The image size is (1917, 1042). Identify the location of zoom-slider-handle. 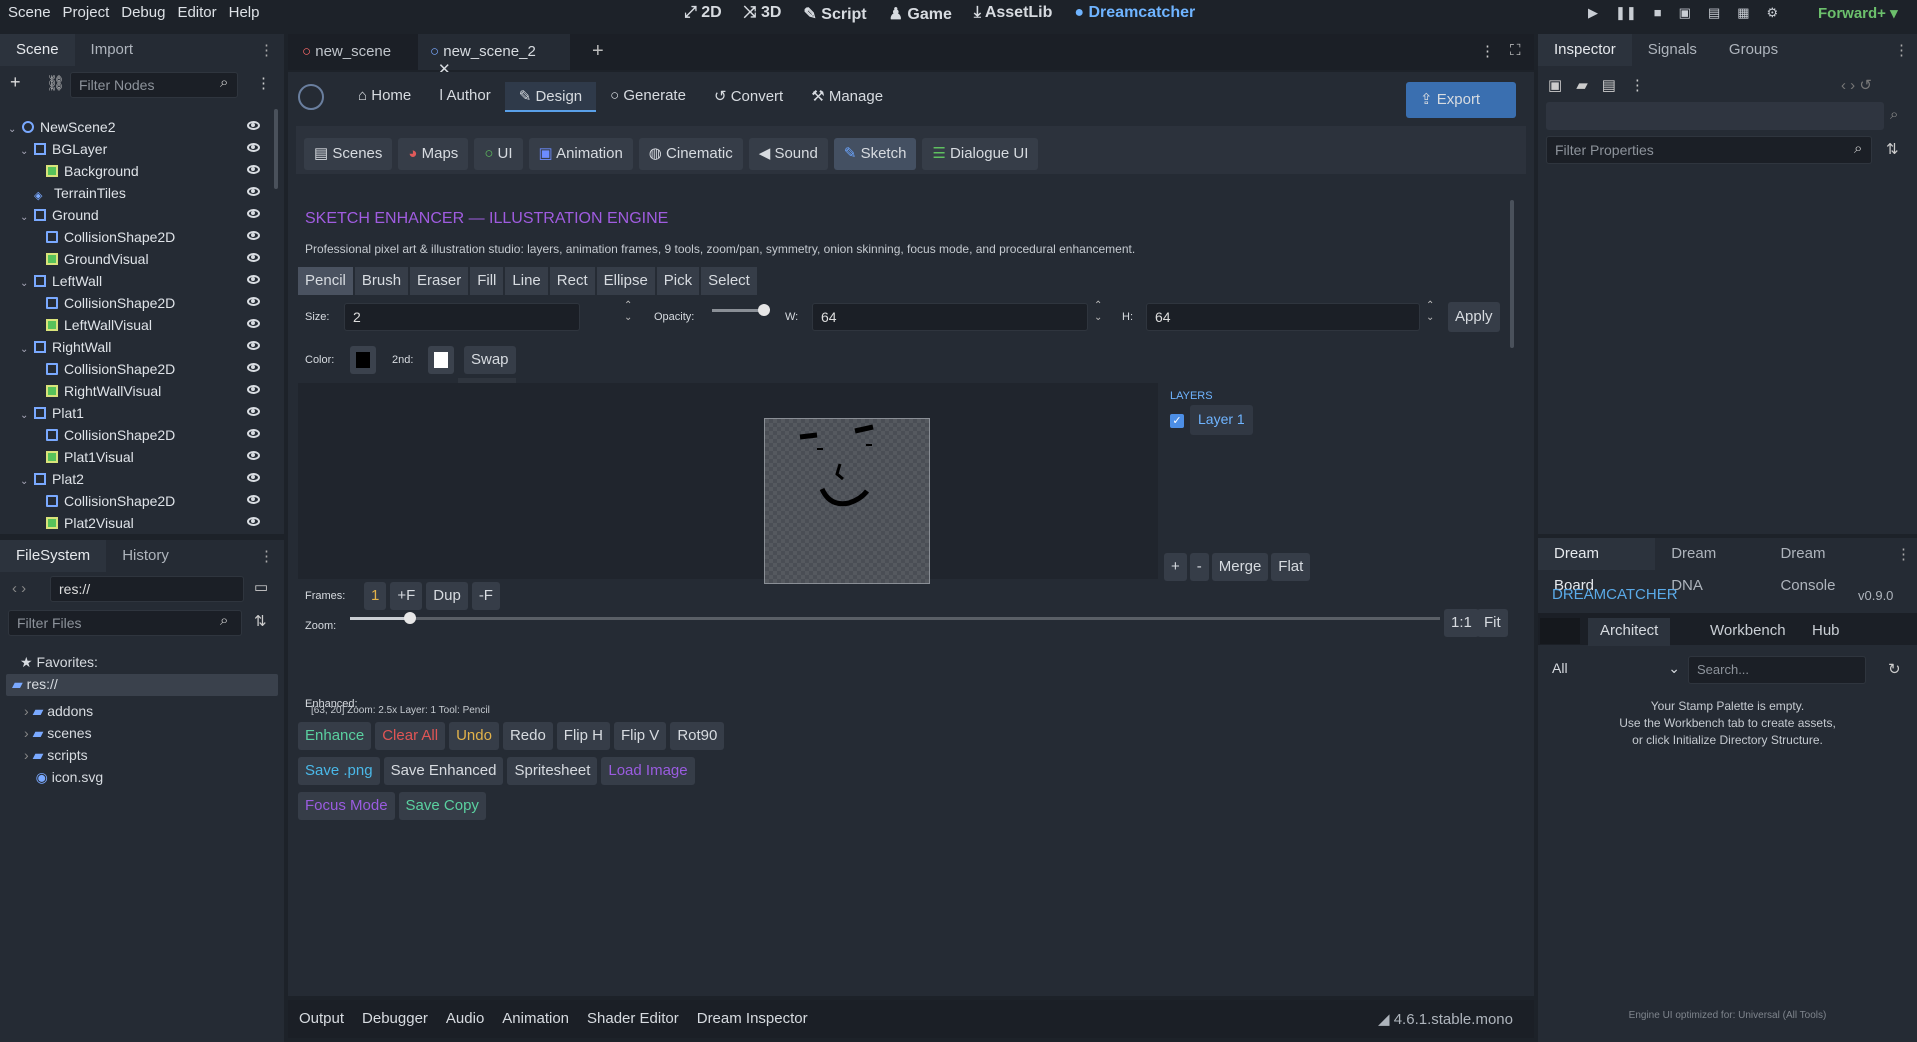
(410, 618).